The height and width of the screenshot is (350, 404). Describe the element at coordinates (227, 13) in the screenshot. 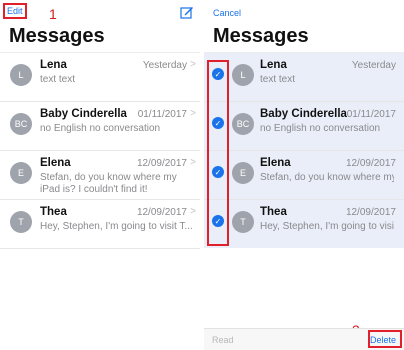

I see `cancel-button: Cancel` at that location.